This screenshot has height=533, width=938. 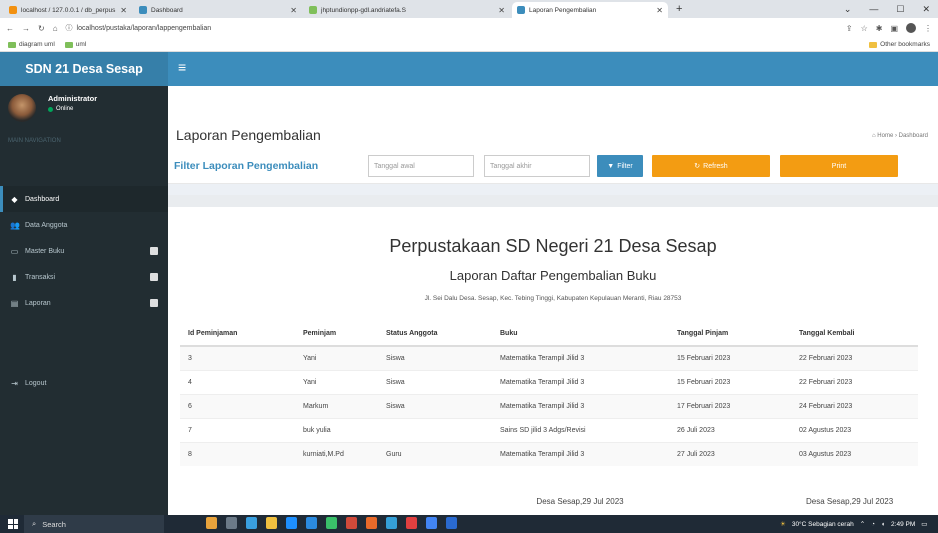 What do you see at coordinates (407, 10) in the screenshot?
I see `browser-tab-jhptundionpp: jhptundionpp-gdl.andriatefa.S ✕` at bounding box center [407, 10].